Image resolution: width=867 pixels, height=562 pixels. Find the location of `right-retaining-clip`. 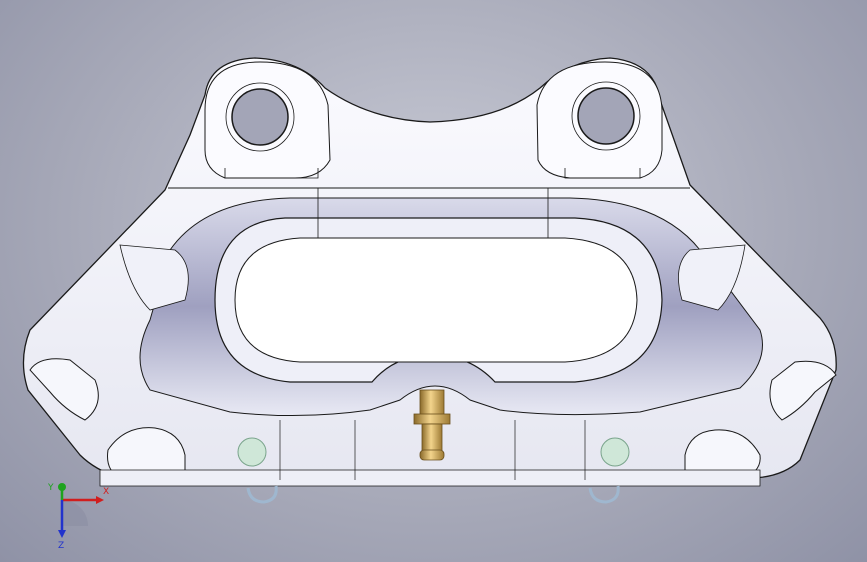

right-retaining-clip is located at coordinates (604, 494).